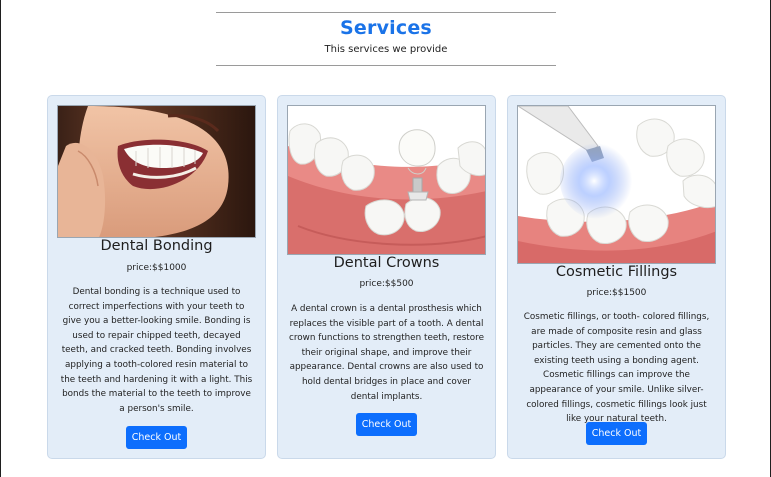  Describe the element at coordinates (616, 184) in the screenshot. I see `cosmetic-fillings-image` at that location.